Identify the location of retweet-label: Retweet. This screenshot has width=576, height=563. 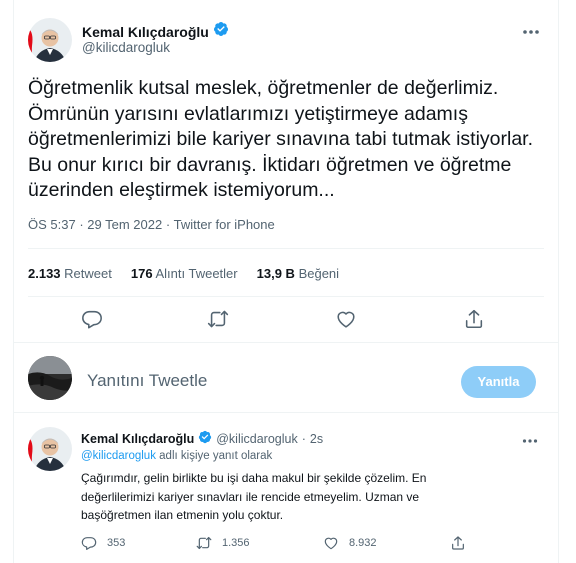
(88, 273).